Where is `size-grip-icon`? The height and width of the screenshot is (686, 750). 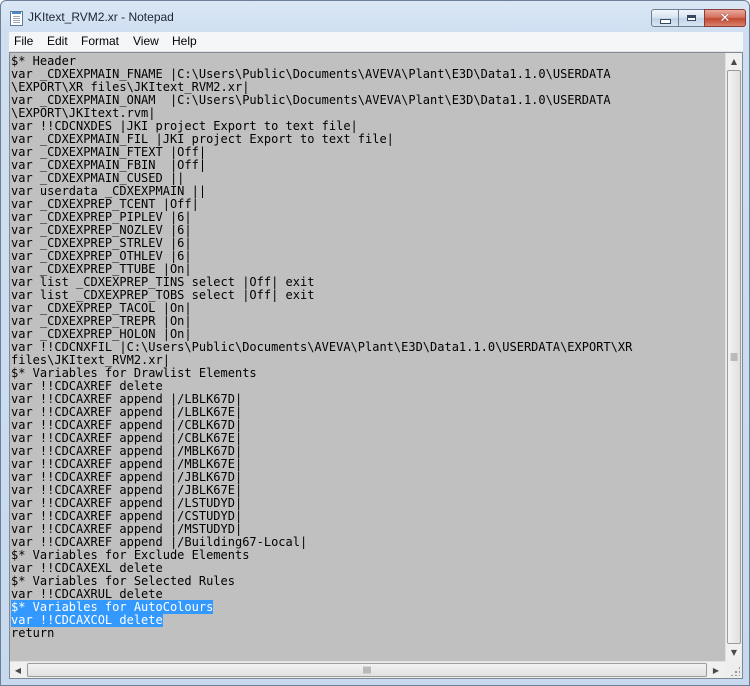 size-grip-icon is located at coordinates (733, 669).